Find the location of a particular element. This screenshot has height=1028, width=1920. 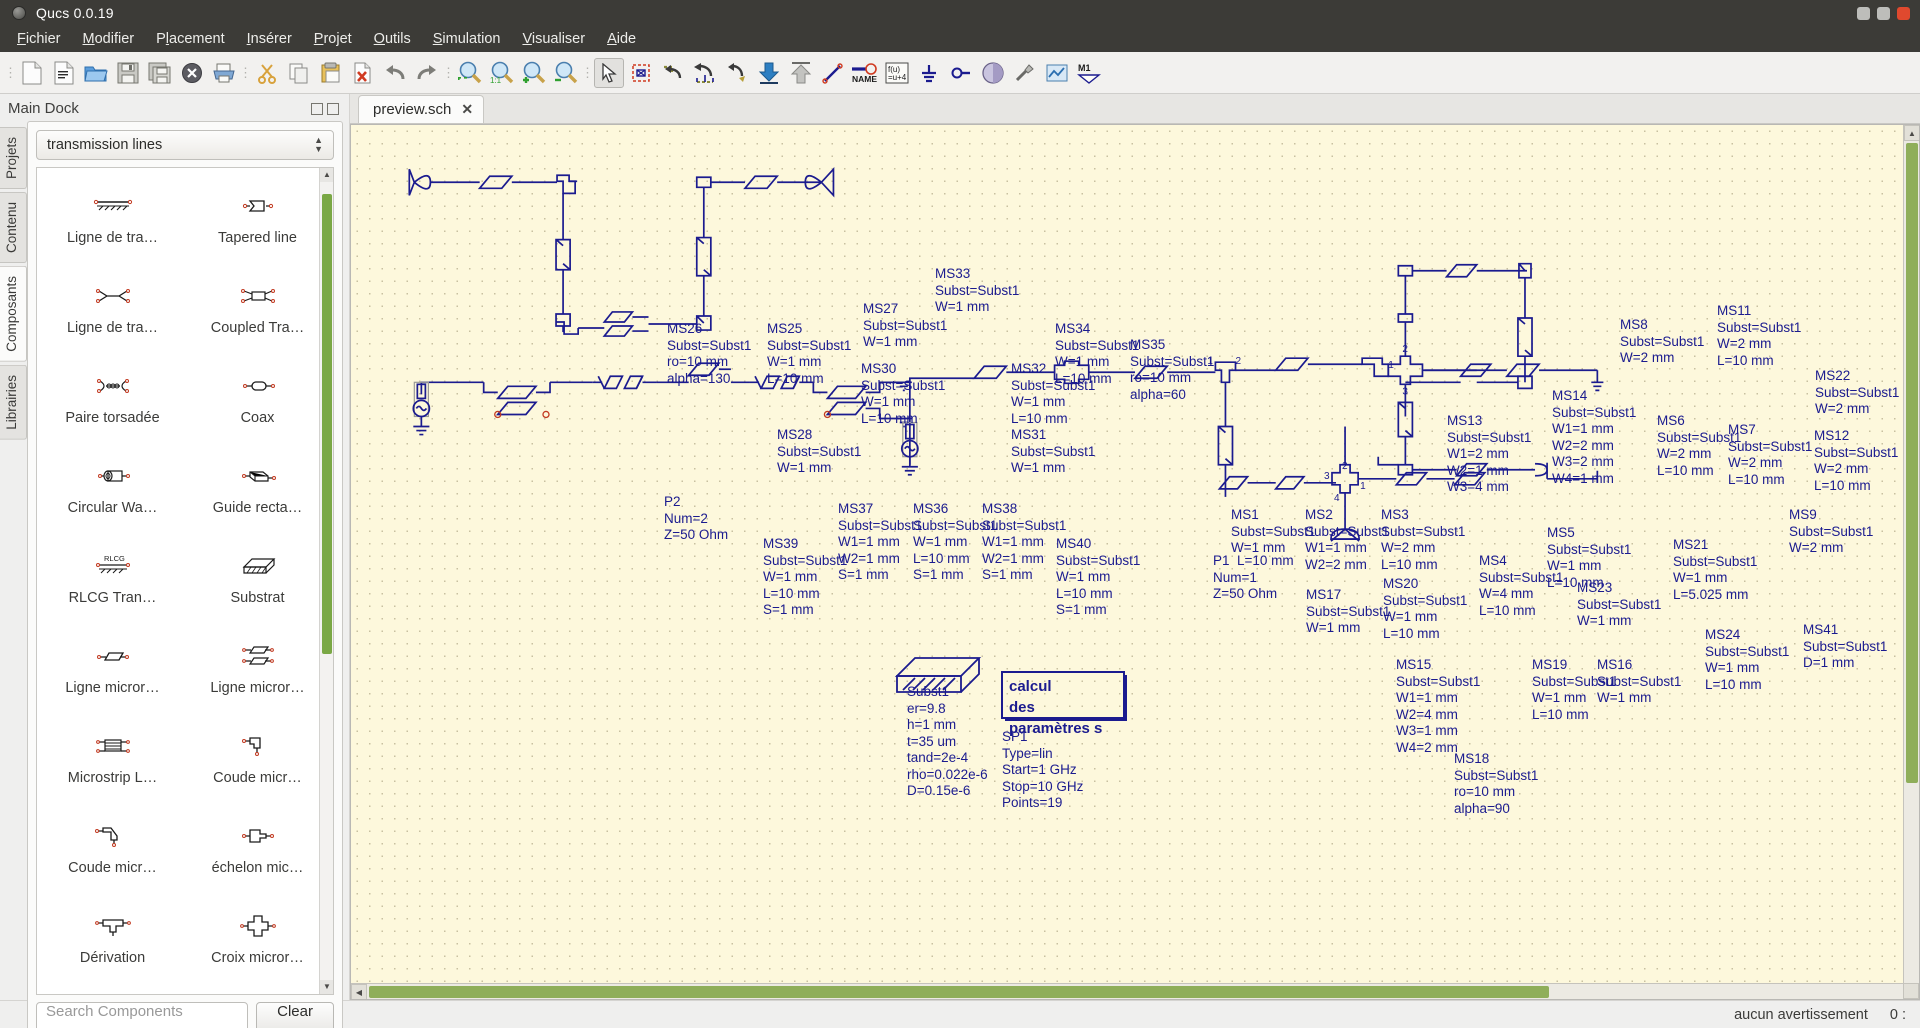

component-annotation-ms26: MS26 Subst=Subst1 ro=10 mm alpha=130 is located at coordinates (709, 354).